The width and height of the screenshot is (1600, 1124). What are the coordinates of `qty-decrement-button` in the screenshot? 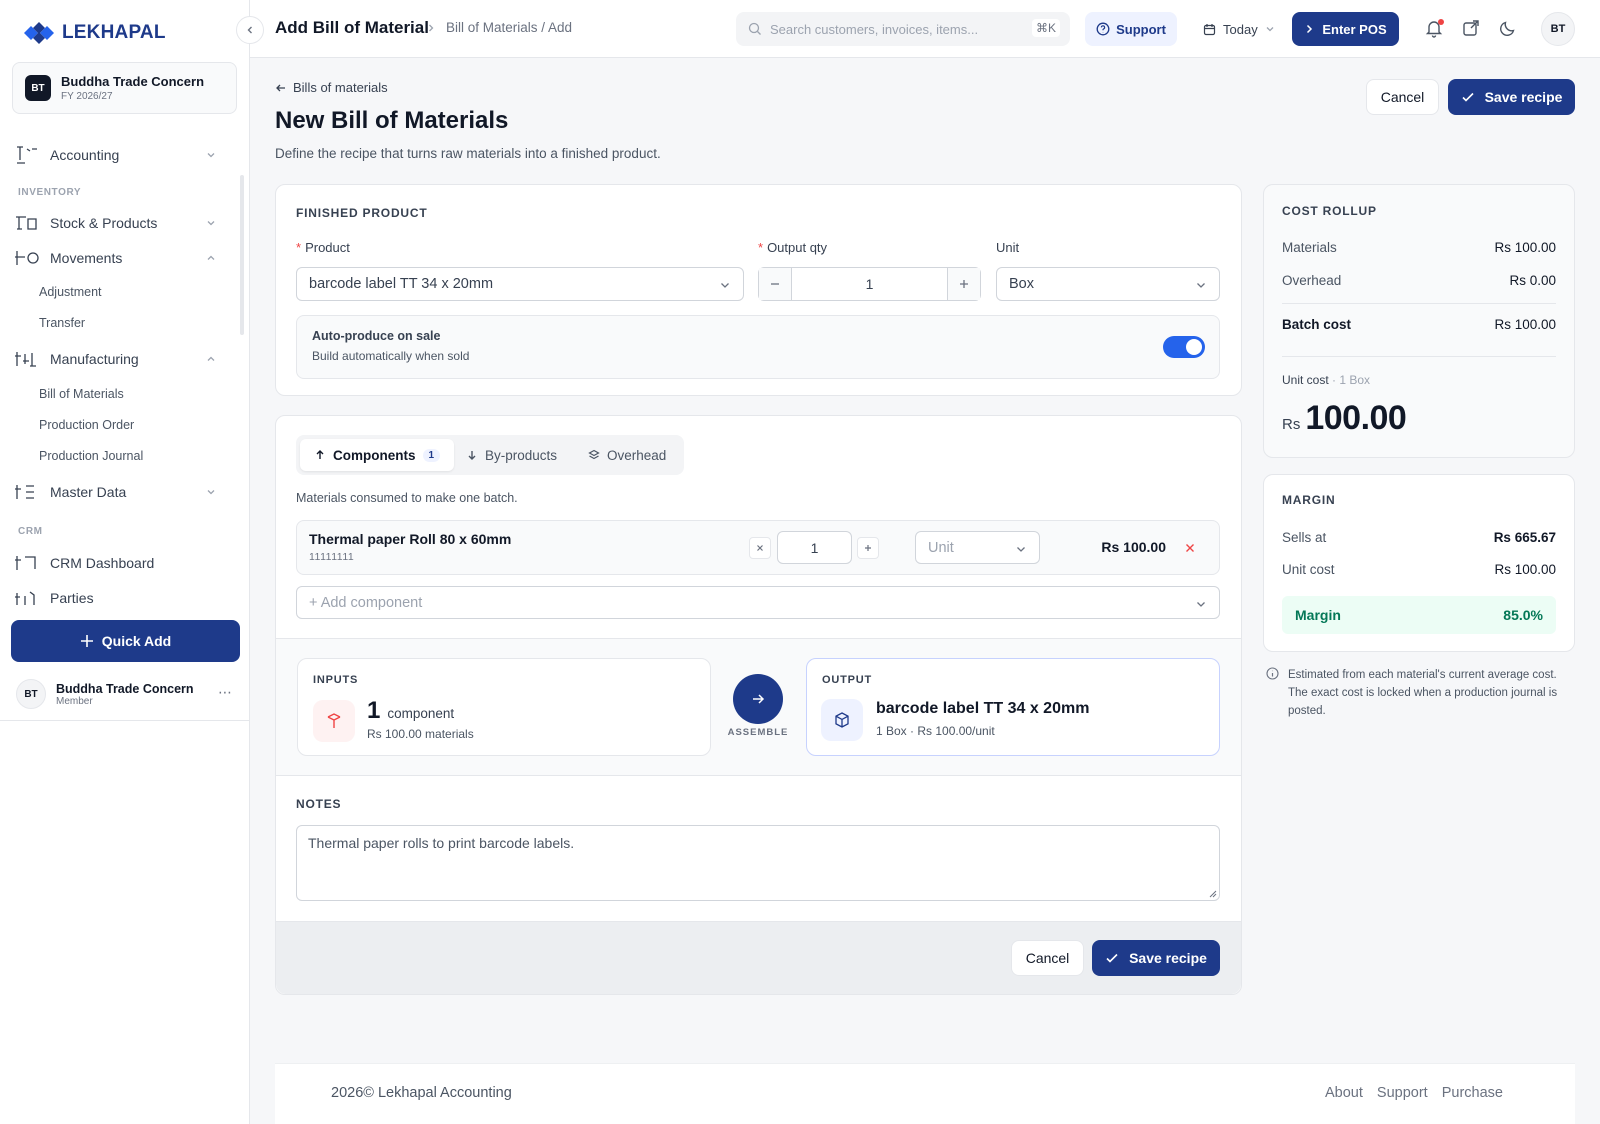 It's located at (775, 284).